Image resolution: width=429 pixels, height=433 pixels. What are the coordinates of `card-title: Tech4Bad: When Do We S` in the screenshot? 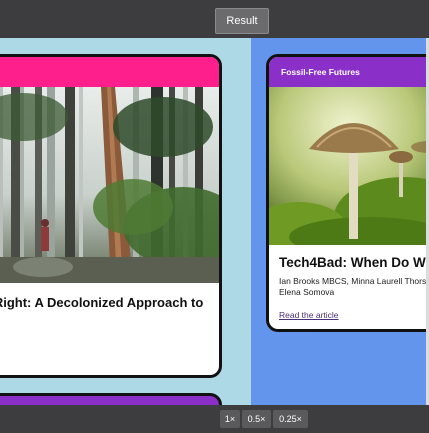 It's located at (349, 257).